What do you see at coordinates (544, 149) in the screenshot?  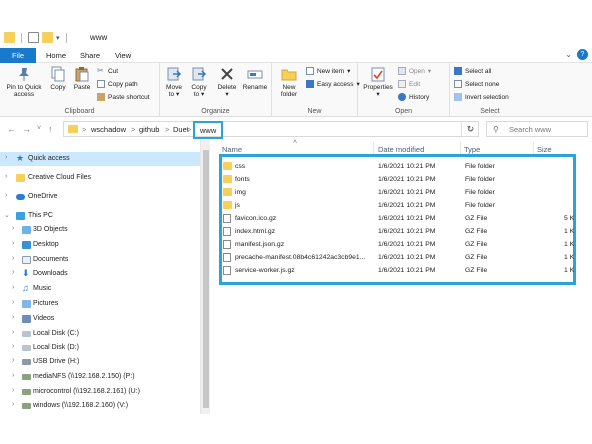 I see `column-header-size: Size` at bounding box center [544, 149].